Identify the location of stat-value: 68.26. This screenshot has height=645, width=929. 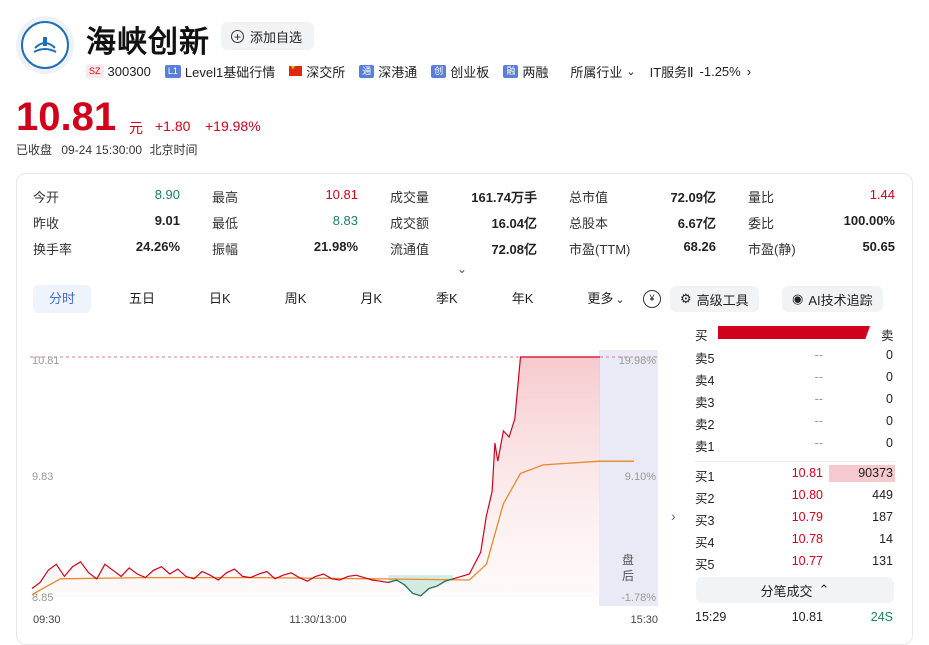
(699, 246).